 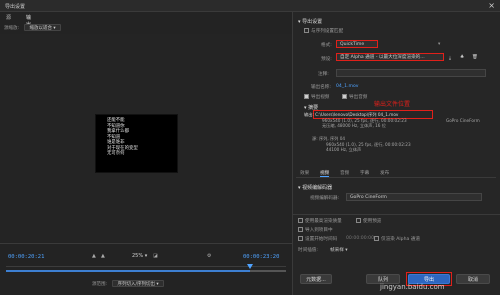 What do you see at coordinates (209, 256) in the screenshot?
I see `settings-icon: ⚙` at bounding box center [209, 256].